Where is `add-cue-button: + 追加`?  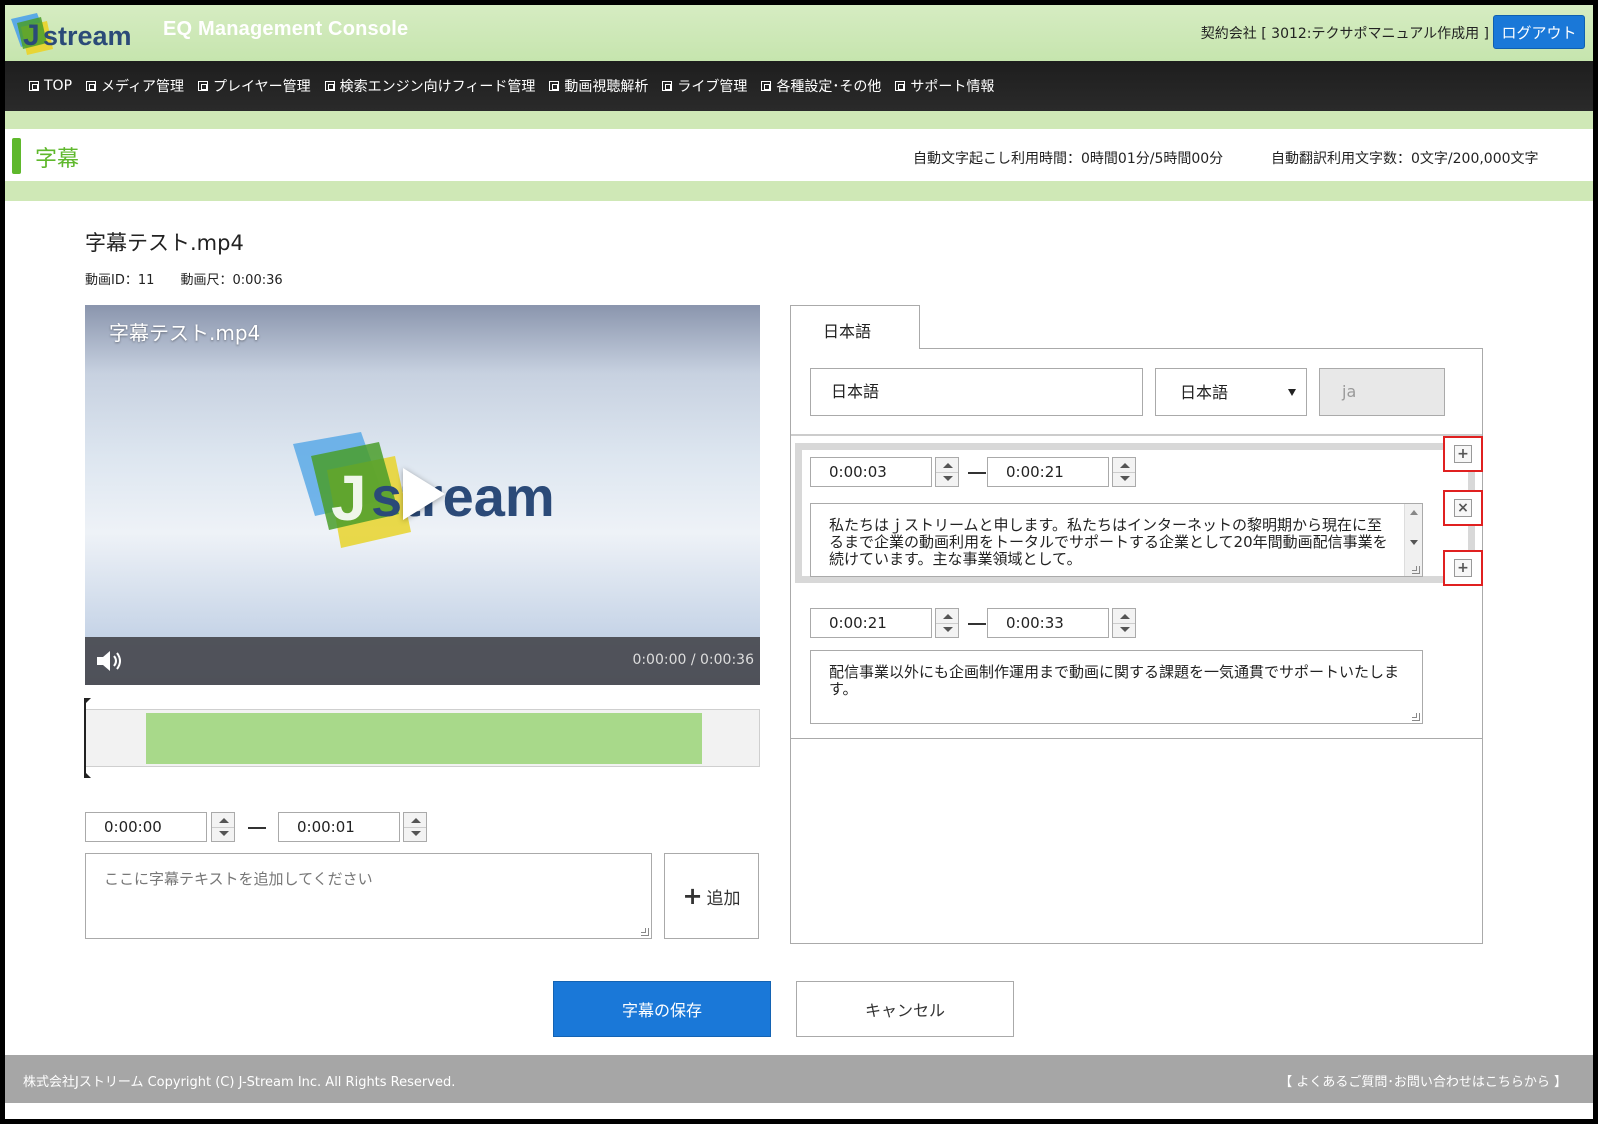
add-cue-button: + 追加 is located at coordinates (711, 896).